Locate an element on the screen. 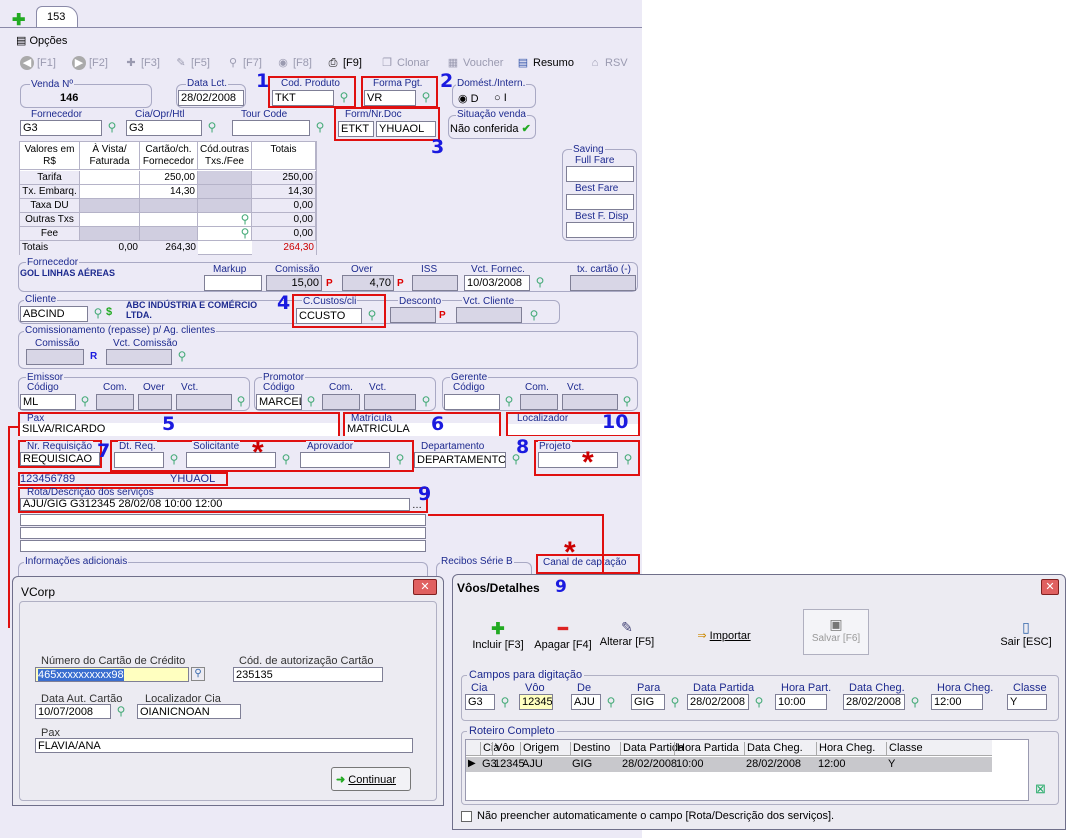 The width and height of the screenshot is (1072, 838). repasse-vct-field is located at coordinates (139, 357).